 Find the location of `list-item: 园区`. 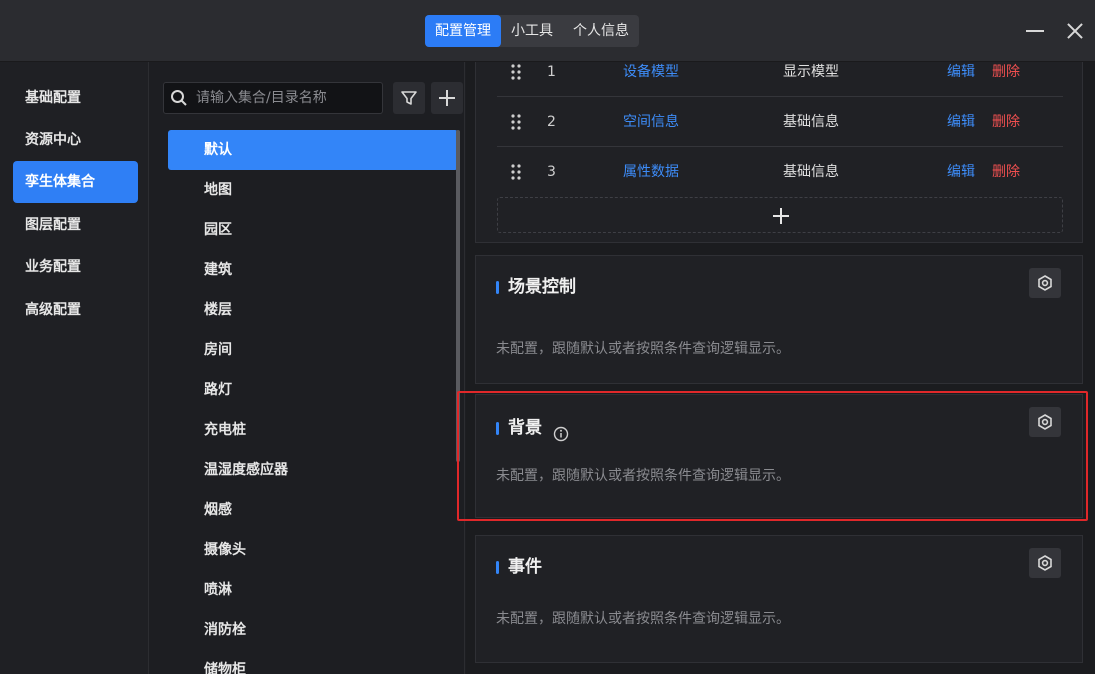

list-item: 园区 is located at coordinates (313, 230).